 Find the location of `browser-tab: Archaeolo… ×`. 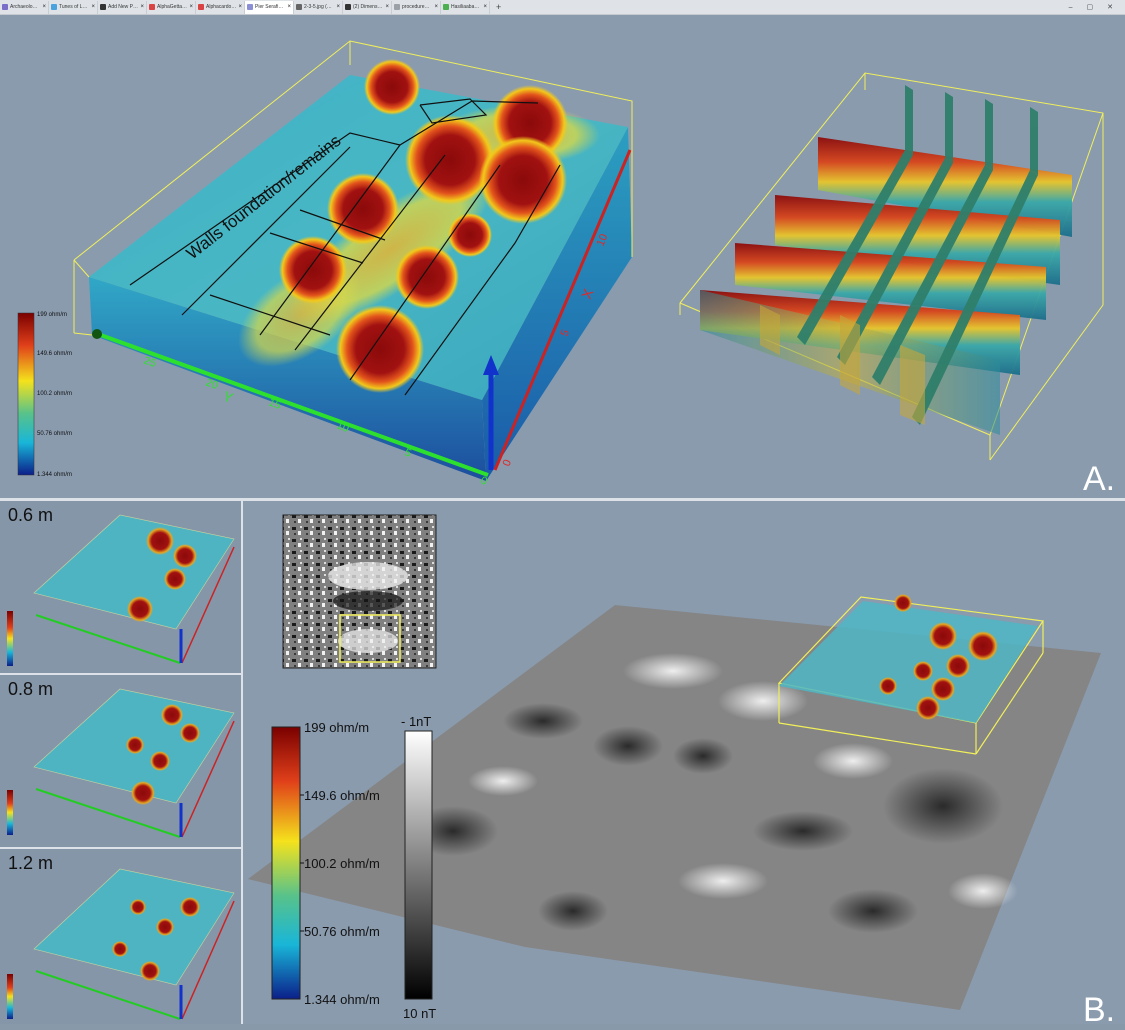

browser-tab: Archaeolo… × is located at coordinates (24, 7).